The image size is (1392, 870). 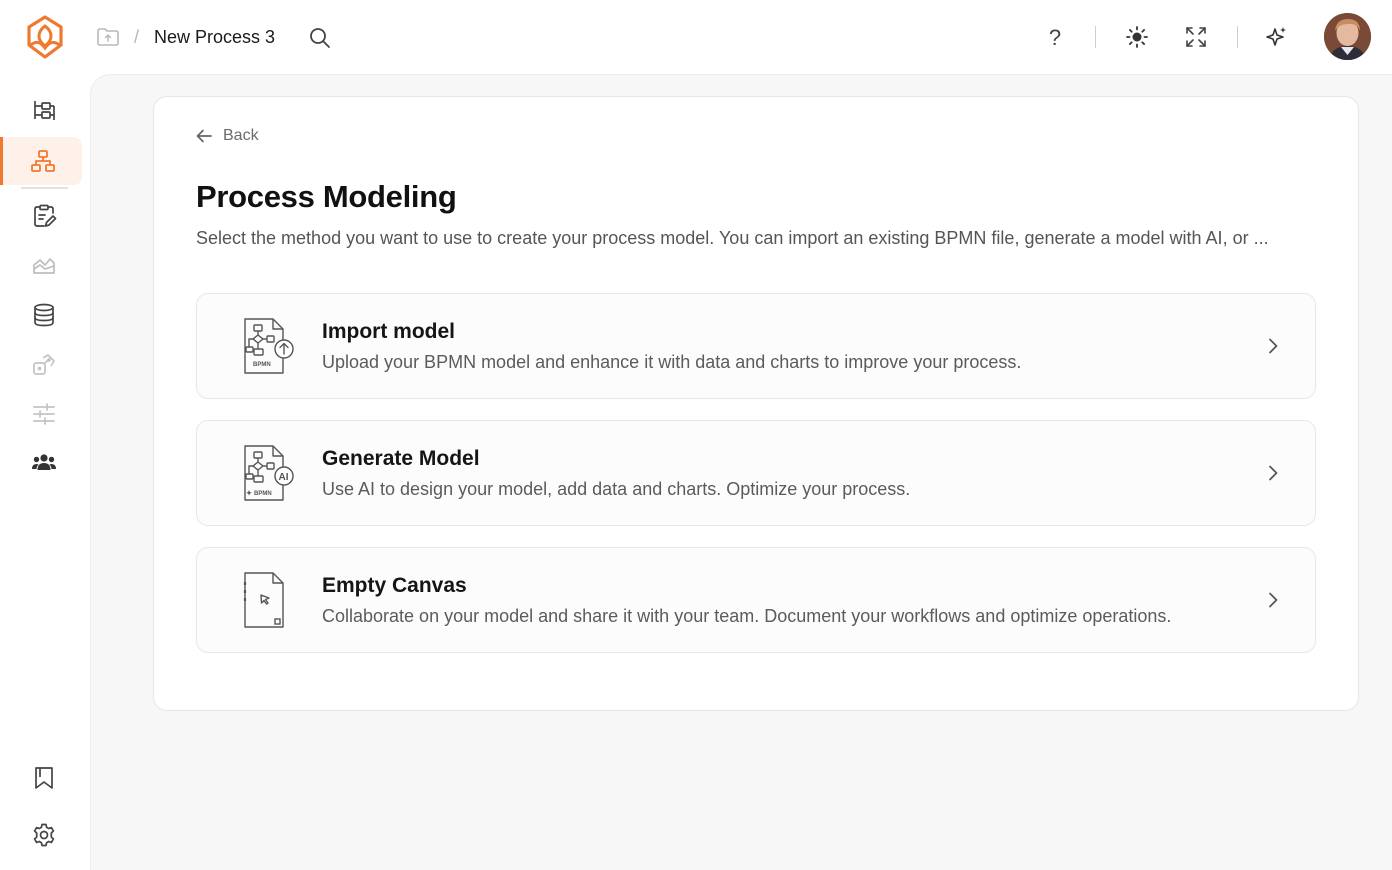 I want to click on tree-structure-icon, so click(x=44, y=110).